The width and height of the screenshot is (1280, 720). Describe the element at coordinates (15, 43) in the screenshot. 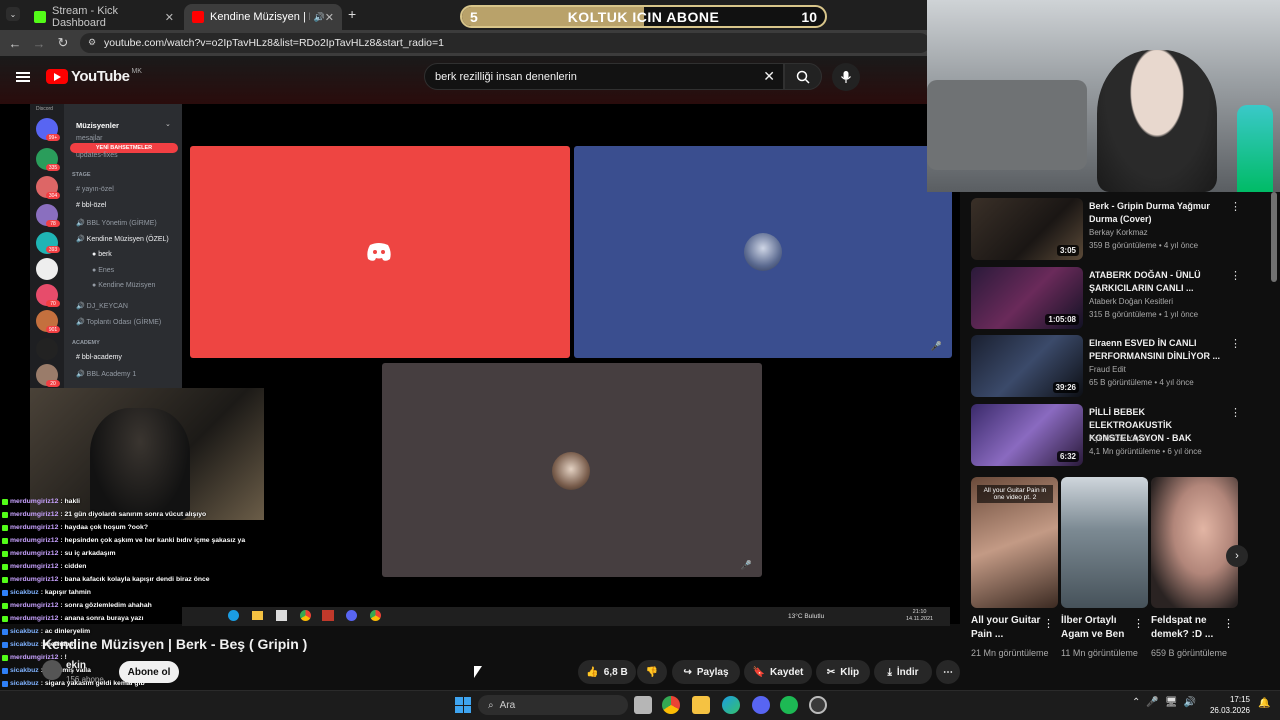

I see `back-button: ←` at that location.